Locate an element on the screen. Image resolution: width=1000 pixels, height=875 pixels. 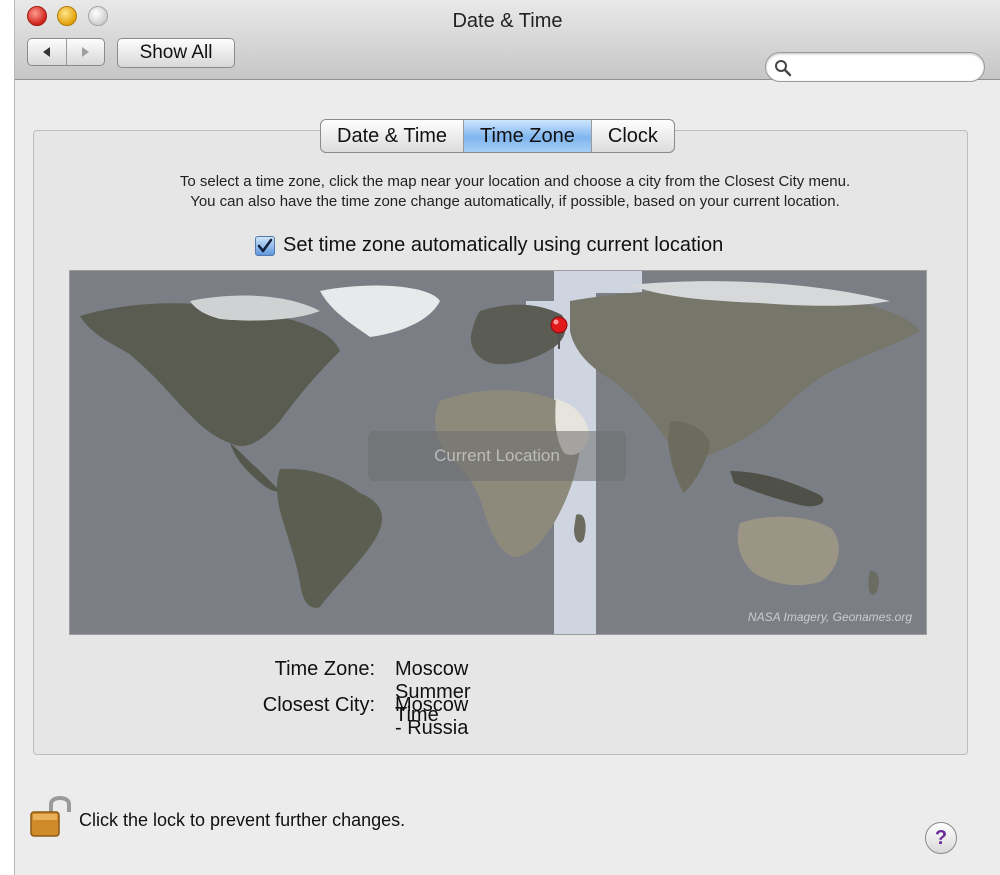
triangle-left-icon is located at coordinates (46, 52).